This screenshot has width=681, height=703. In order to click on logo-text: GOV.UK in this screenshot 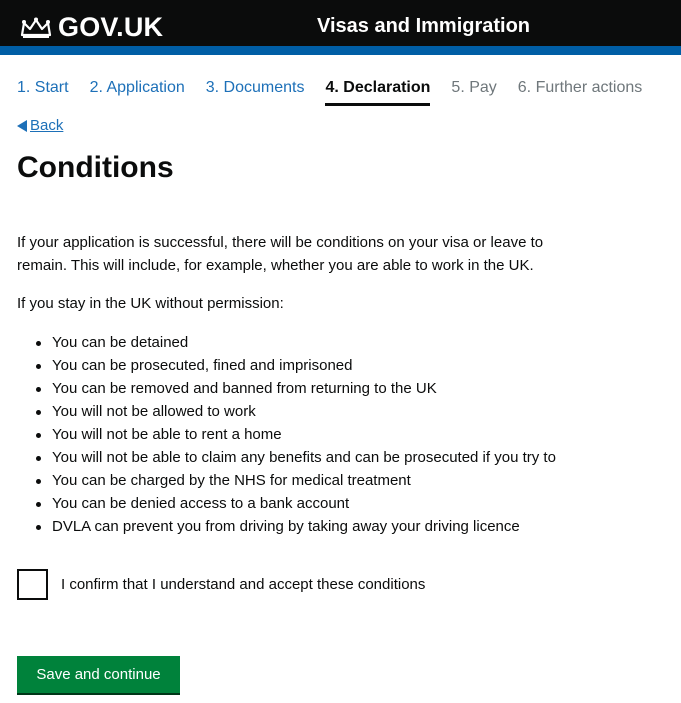, I will do `click(111, 27)`.